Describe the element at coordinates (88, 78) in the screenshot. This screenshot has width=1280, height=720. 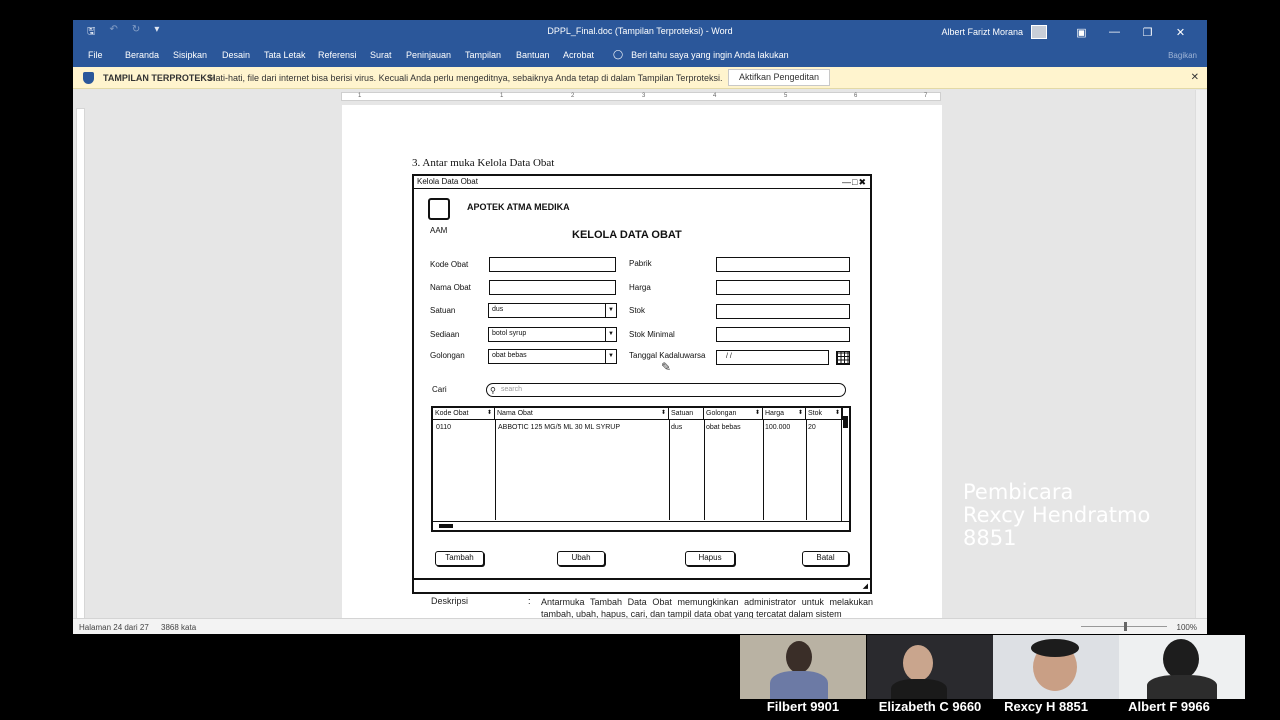
I see `shield-icon` at that location.